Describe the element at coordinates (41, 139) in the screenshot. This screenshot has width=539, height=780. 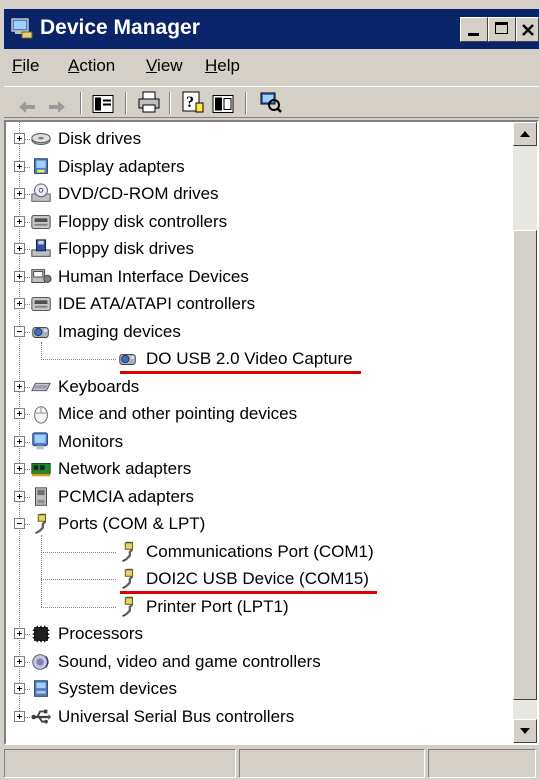
I see `disk-drive-icon` at that location.